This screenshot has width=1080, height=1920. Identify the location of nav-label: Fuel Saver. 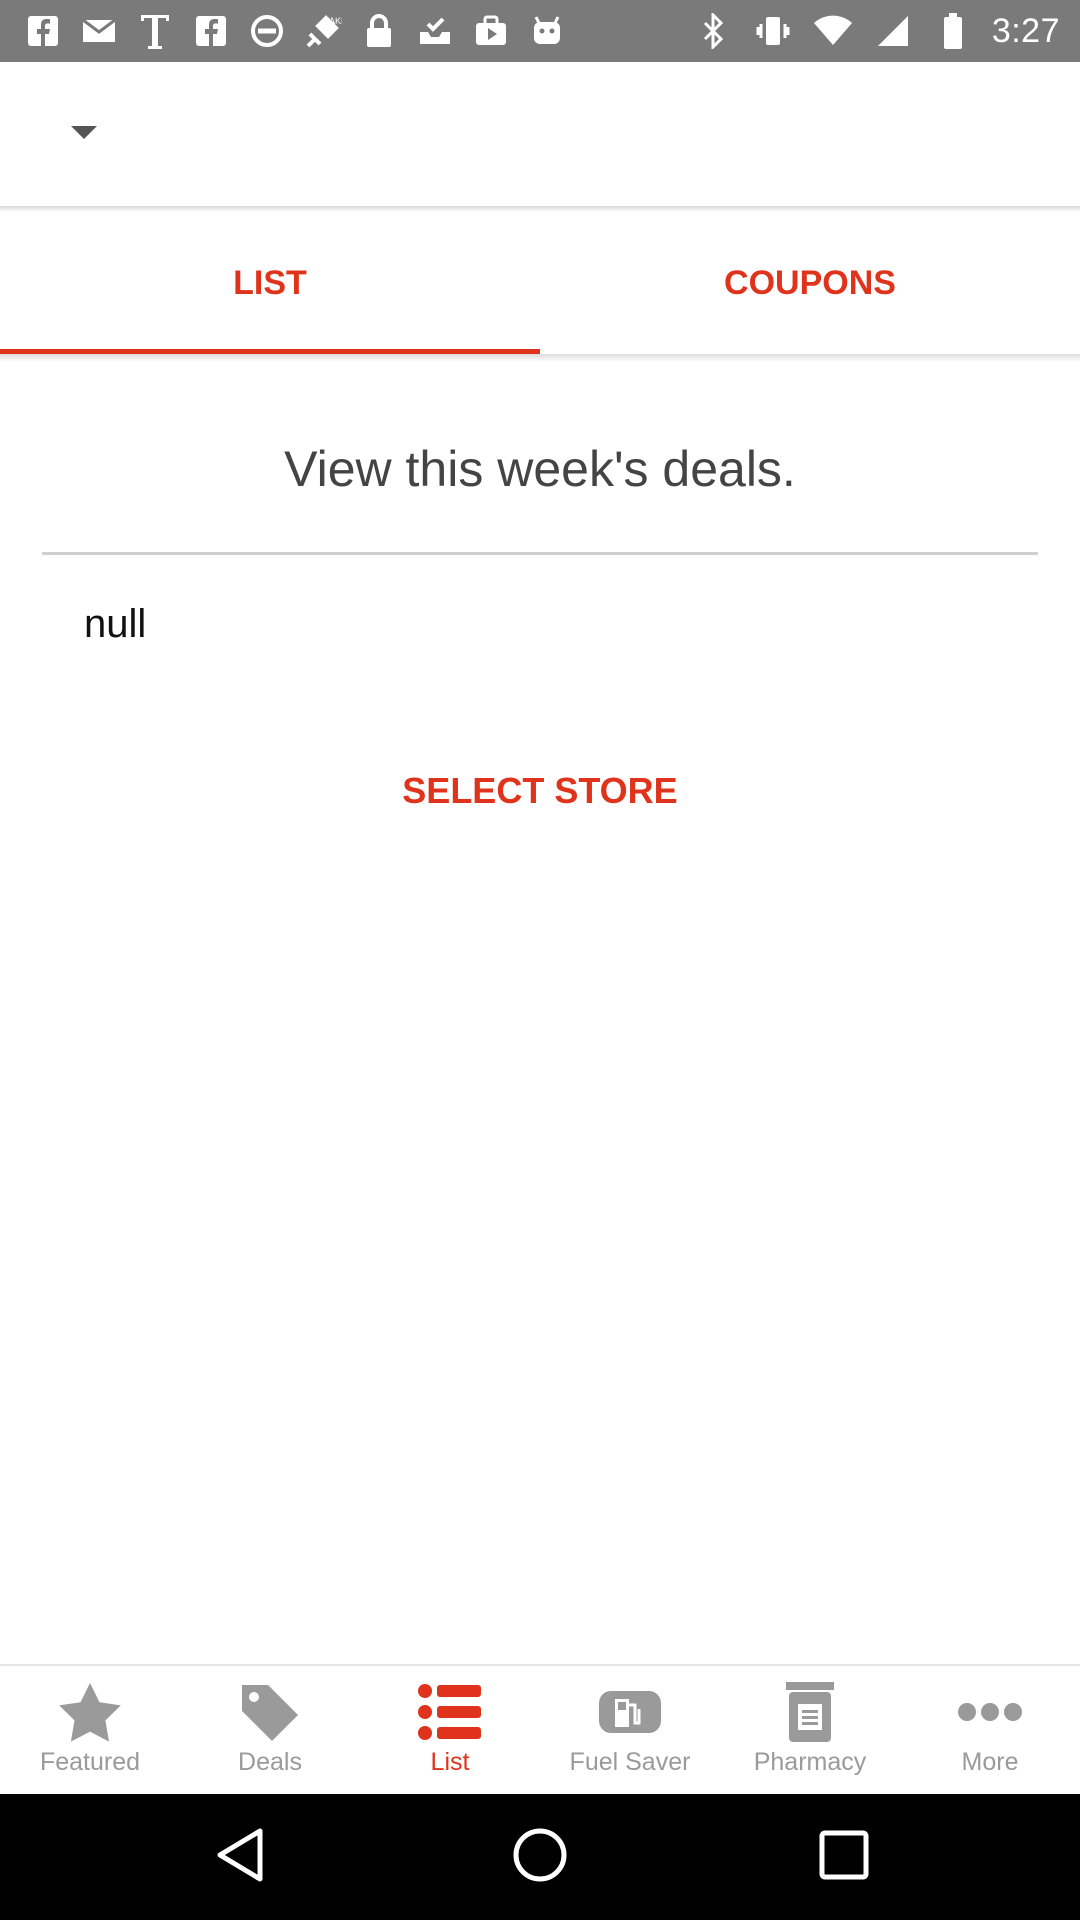
(630, 1762).